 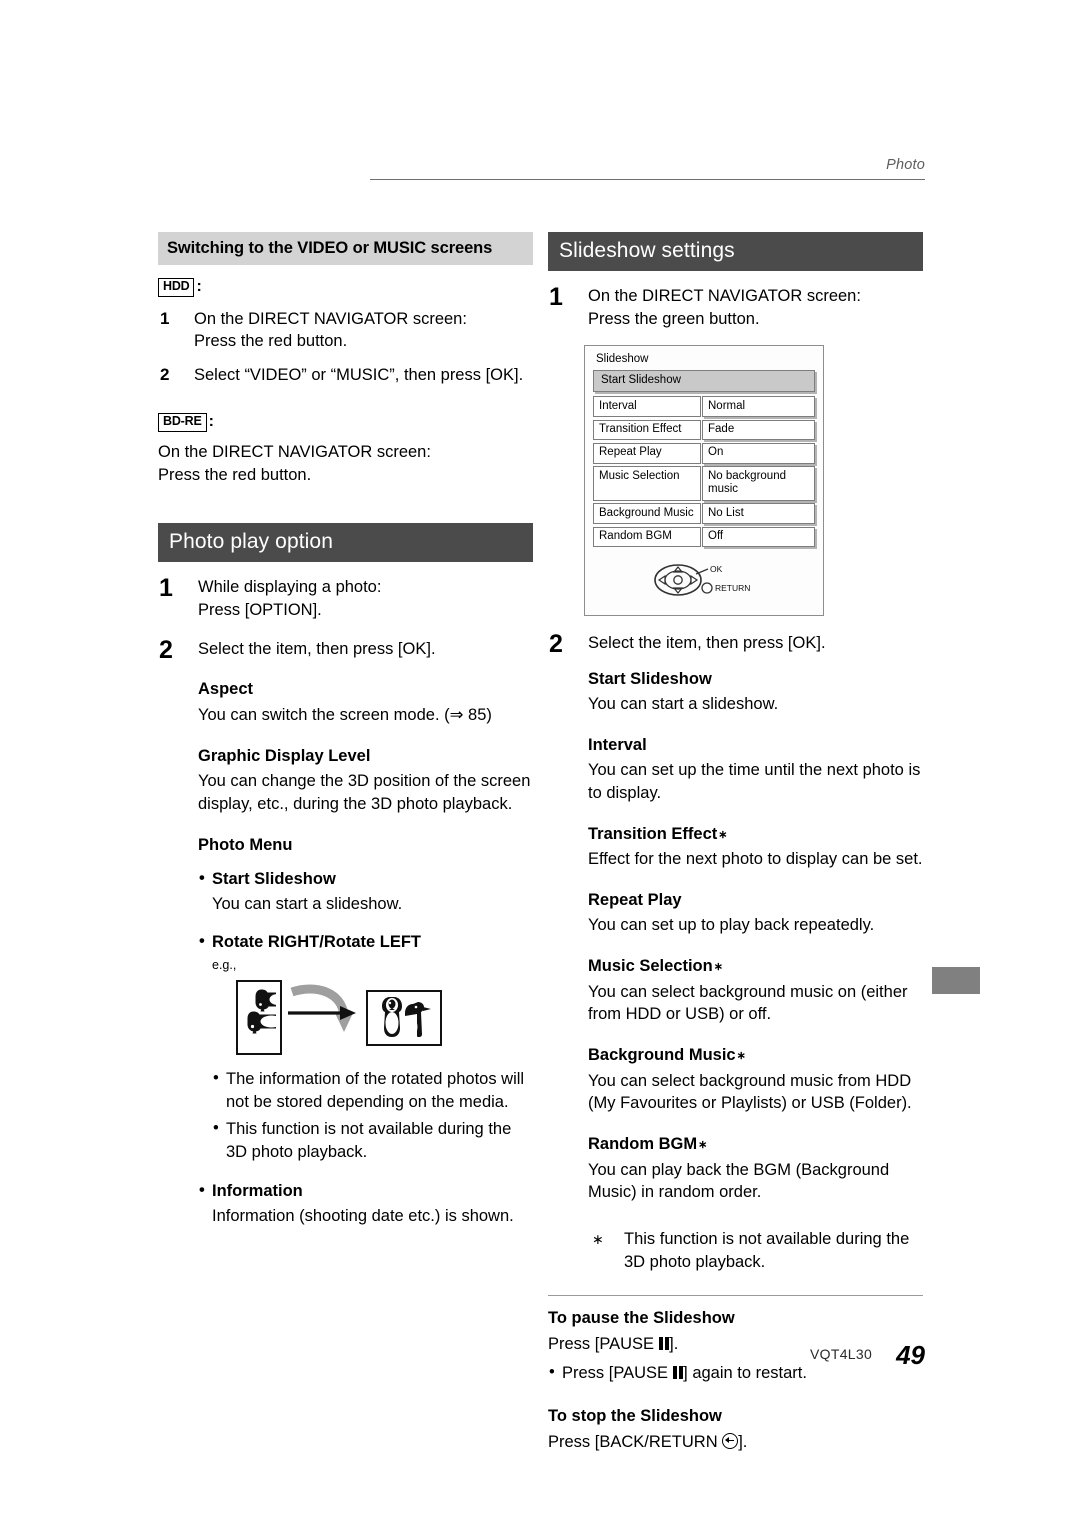 What do you see at coordinates (647, 453) in the screenshot?
I see `osd-key: Repeat Play` at bounding box center [647, 453].